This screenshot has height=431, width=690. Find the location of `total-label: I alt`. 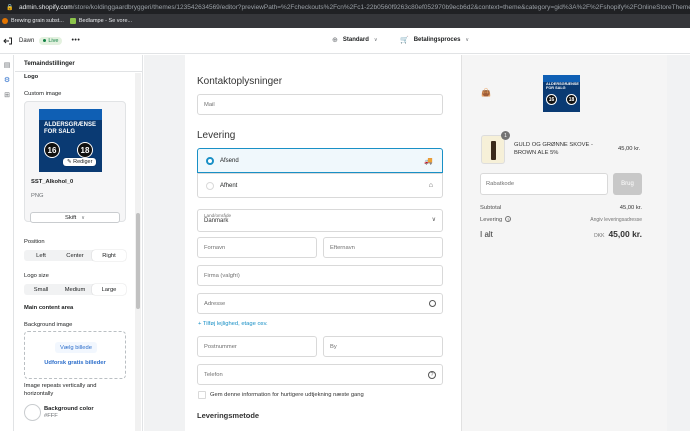

total-label: I alt is located at coordinates (486, 234).